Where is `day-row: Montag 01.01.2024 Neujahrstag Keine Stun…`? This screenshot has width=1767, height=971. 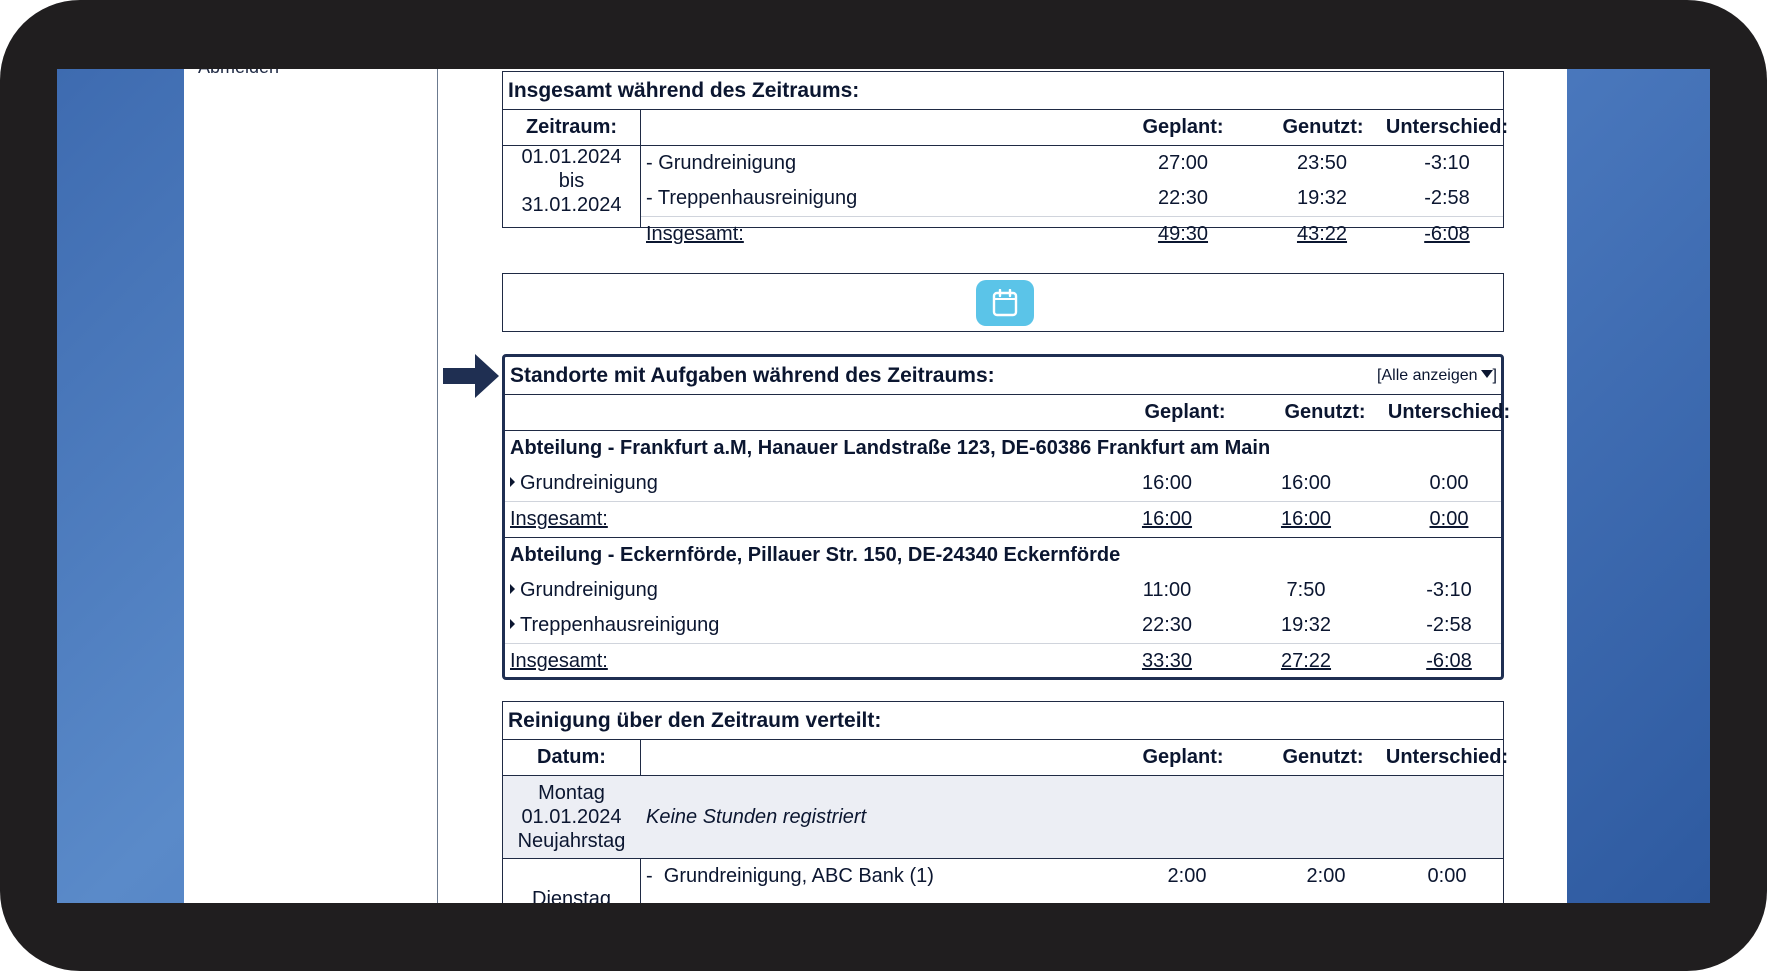 day-row: Montag 01.01.2024 Neujahrstag Keine Stun… is located at coordinates (1003, 817).